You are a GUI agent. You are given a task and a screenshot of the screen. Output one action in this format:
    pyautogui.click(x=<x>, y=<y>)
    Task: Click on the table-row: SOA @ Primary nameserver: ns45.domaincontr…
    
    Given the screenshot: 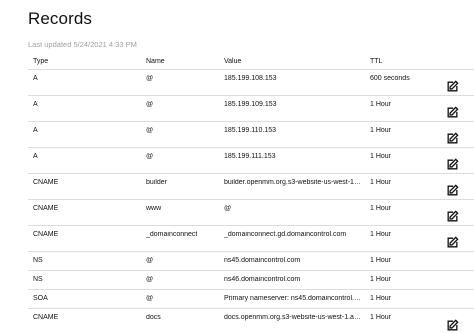 What is the action you would take?
    pyautogui.click(x=251, y=299)
    